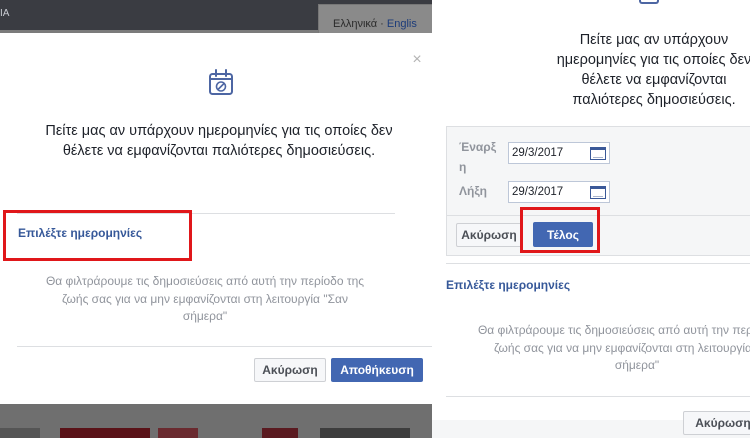 This screenshot has width=750, height=438. What do you see at coordinates (538, 192) in the screenshot?
I see `end-date-value: 29/3/2017` at bounding box center [538, 192].